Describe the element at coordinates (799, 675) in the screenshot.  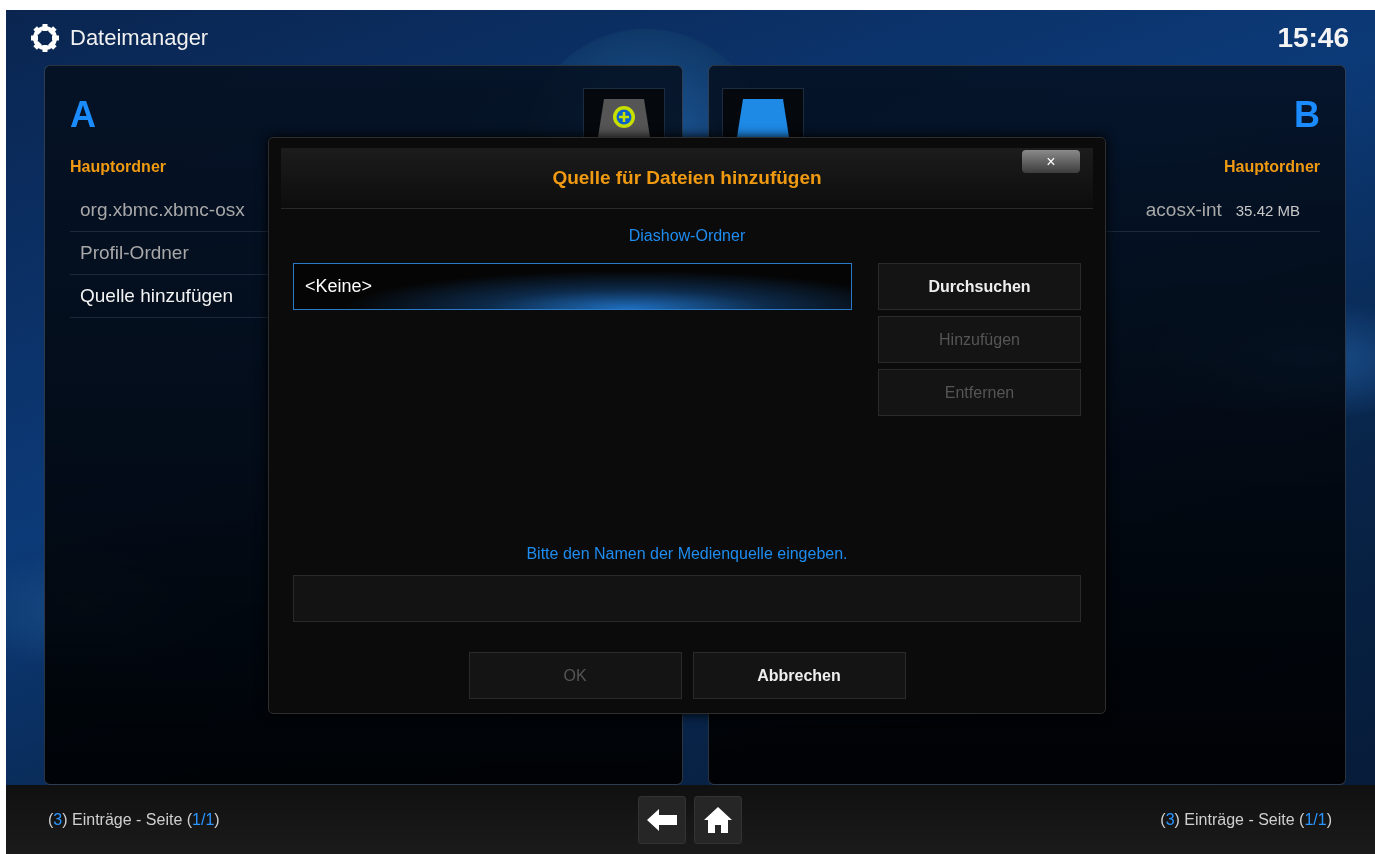
I see `dialog-button: Abbrechen` at that location.